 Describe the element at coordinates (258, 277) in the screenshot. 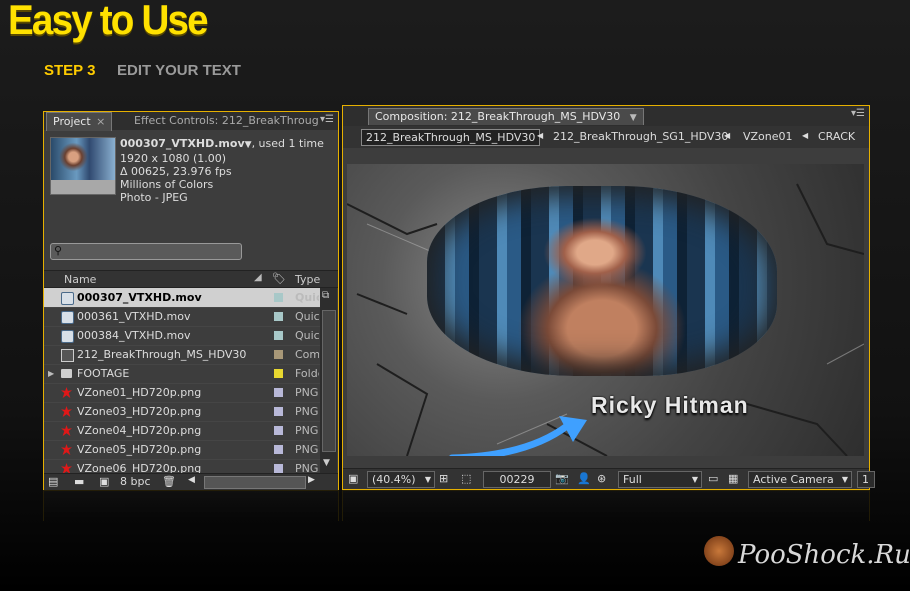

I see `sort-arrow-icon: ◢` at that location.